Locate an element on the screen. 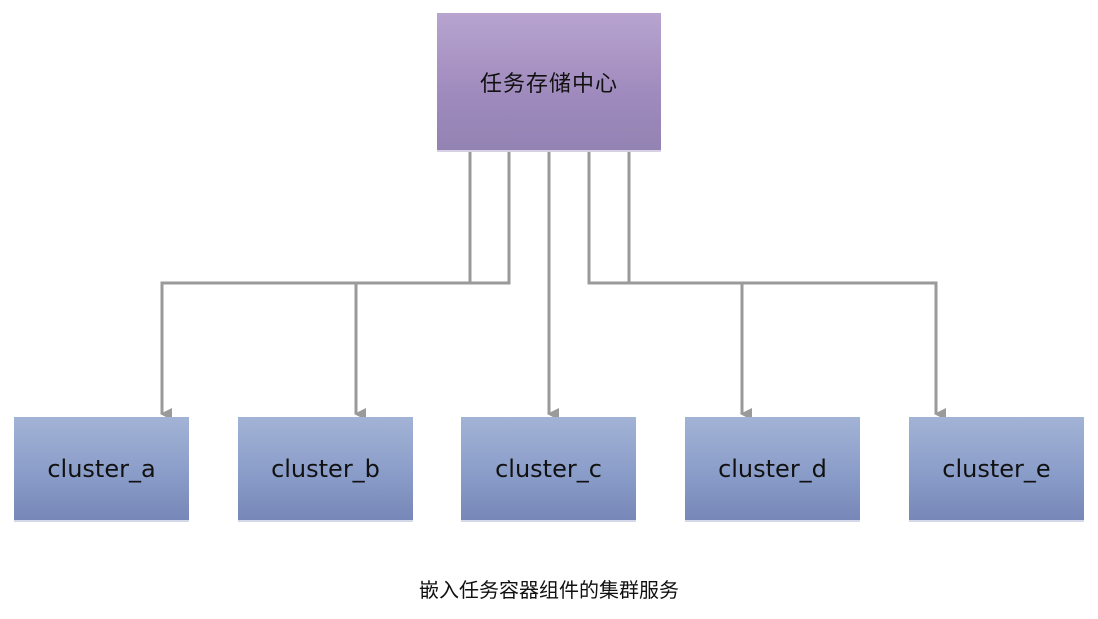 This screenshot has height=619, width=1098. edge-to-cluster-e is located at coordinates (786, 286).